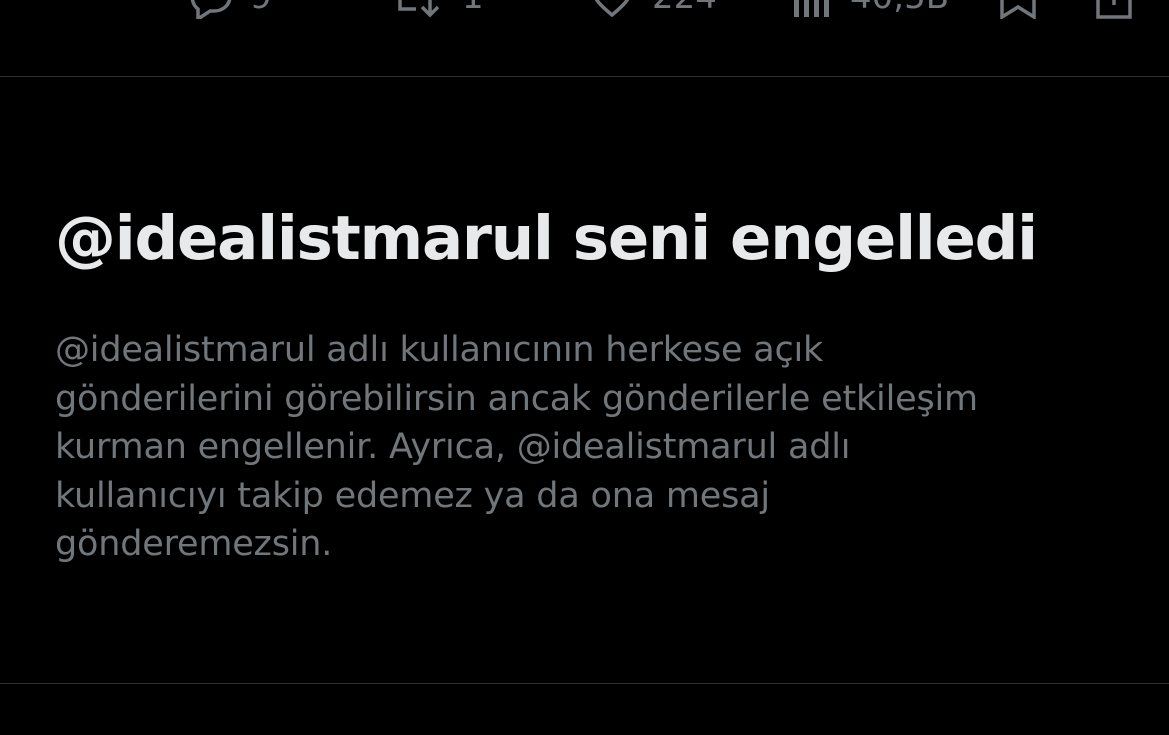  Describe the element at coordinates (684, 11) in the screenshot. I see `like-count: 224` at that location.